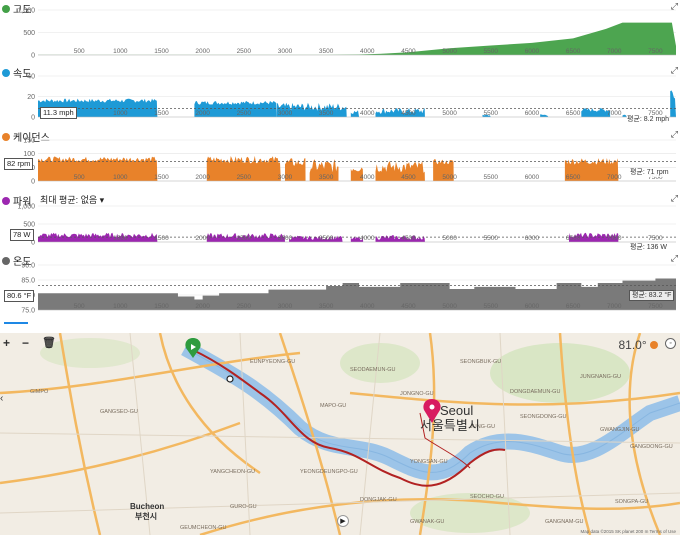  Describe the element at coordinates (343, 521) in the screenshot. I see `play-button: ▶` at that location.